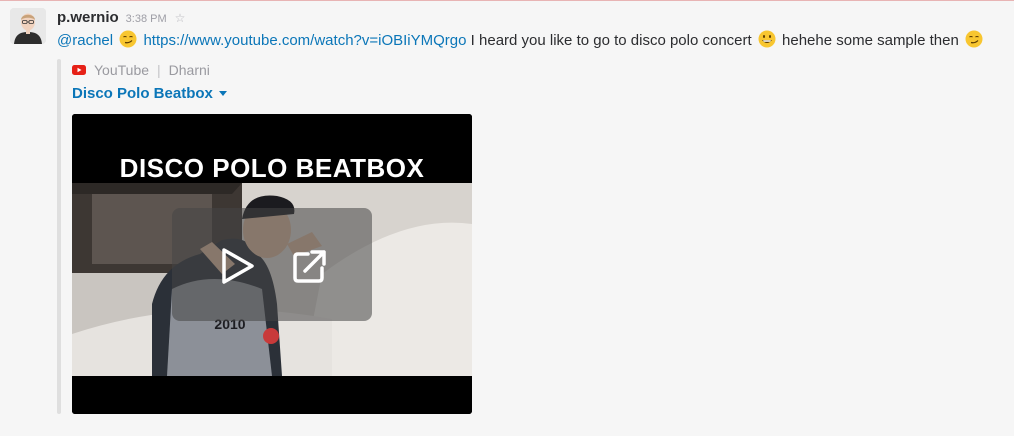 Image resolution: width=1014 pixels, height=436 pixels. I want to click on external-link-icon, so click(310, 266).